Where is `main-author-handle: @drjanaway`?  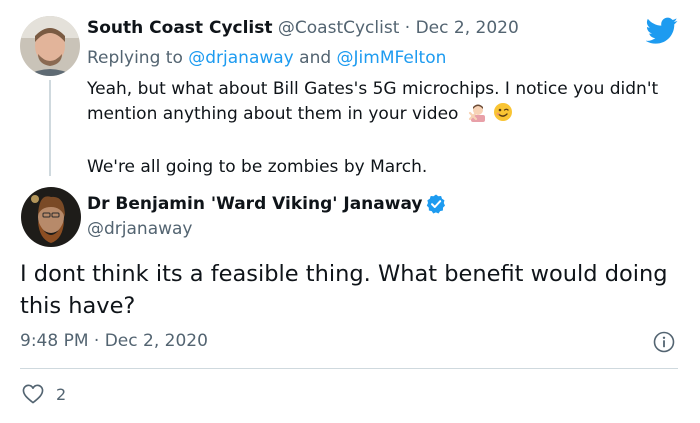
main-author-handle: @drjanaway is located at coordinates (140, 229).